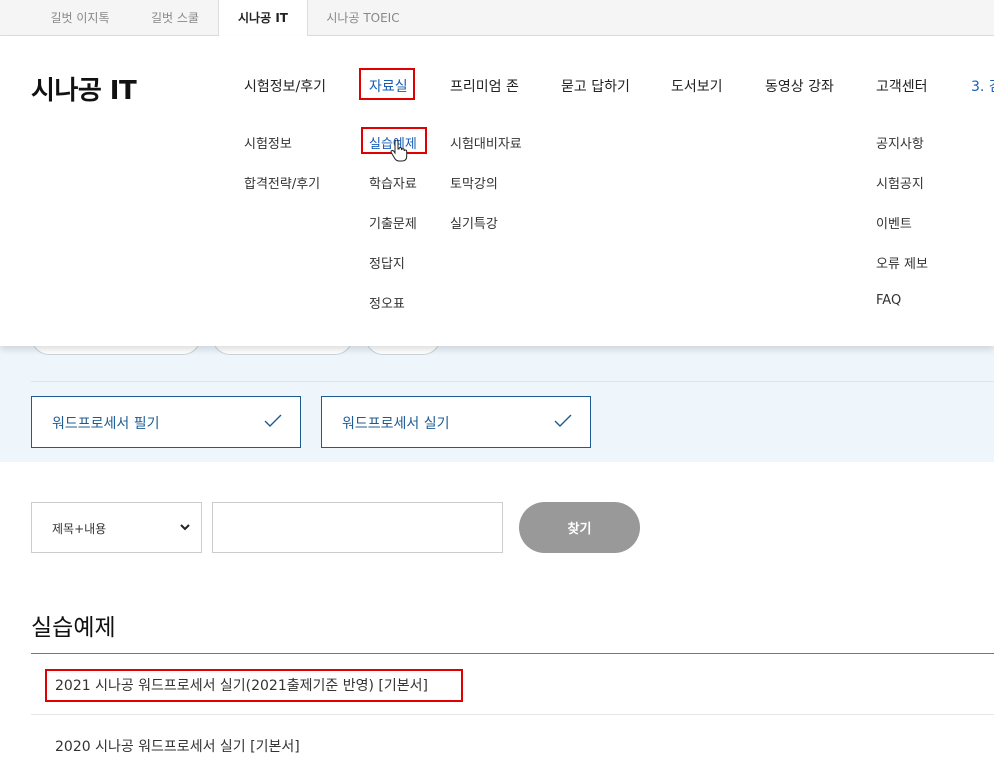 Image resolution: width=994 pixels, height=775 pixels. Describe the element at coordinates (357, 527) in the screenshot. I see `search-input` at that location.